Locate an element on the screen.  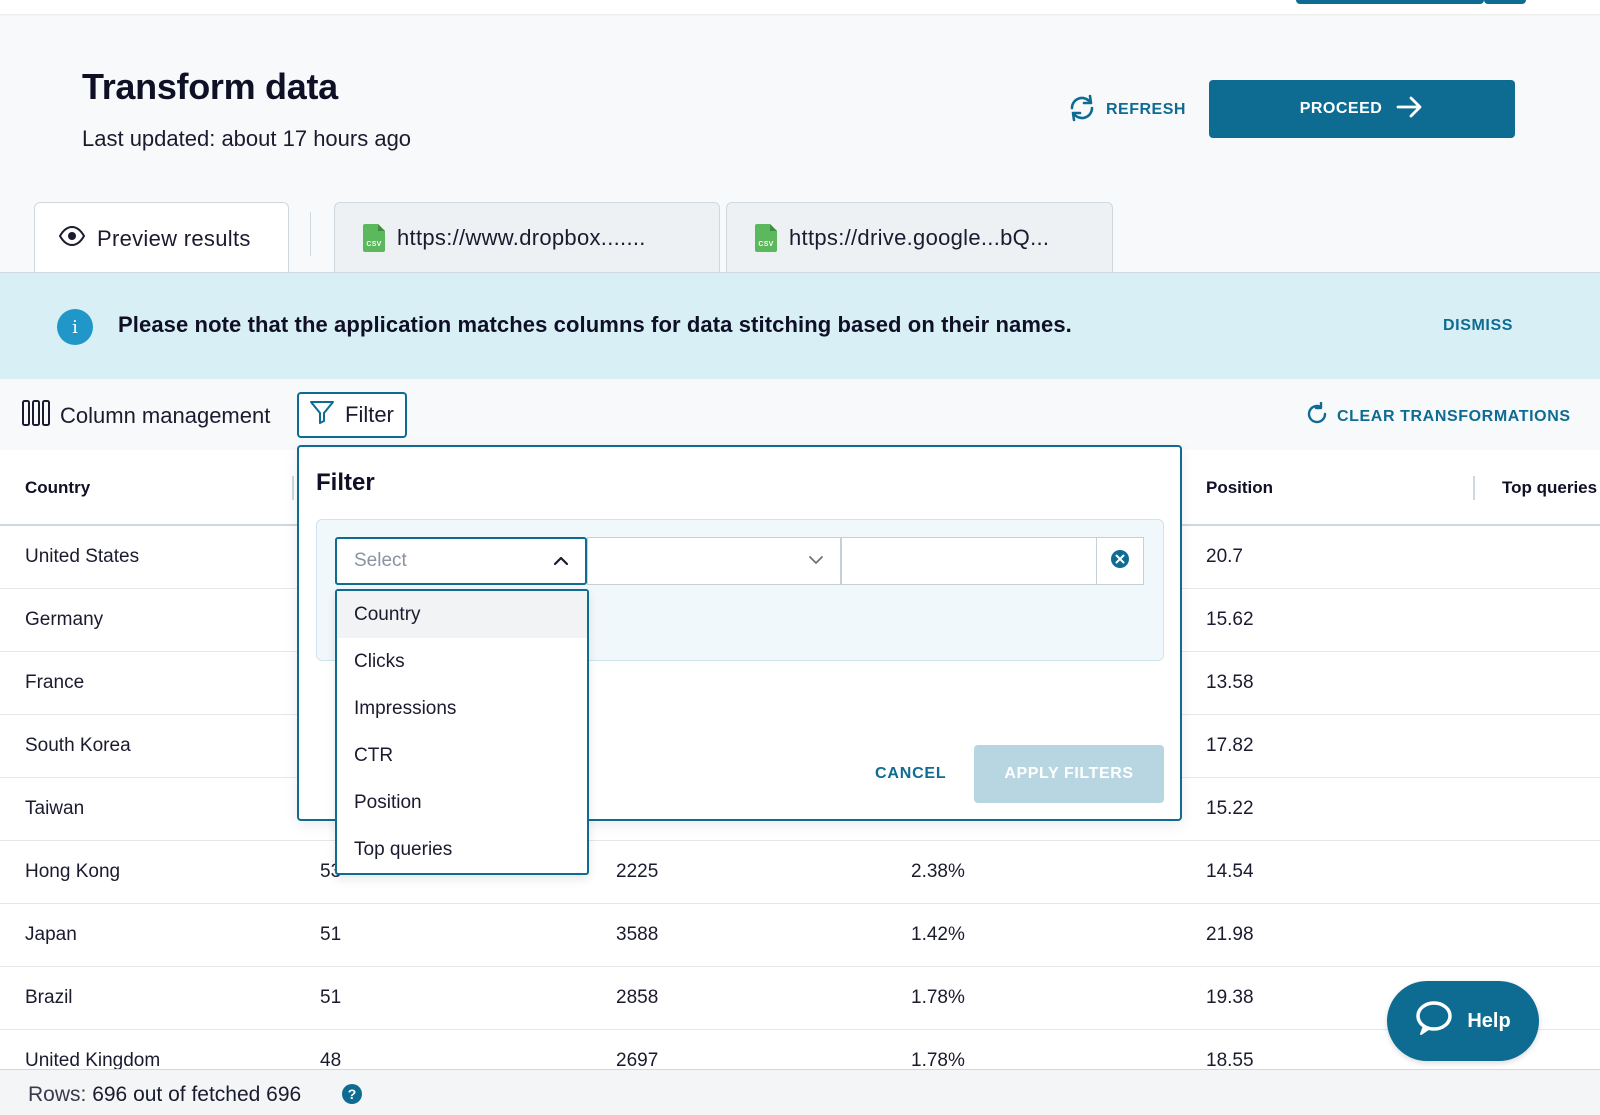
cell-country: South Korea is located at coordinates (78, 745).